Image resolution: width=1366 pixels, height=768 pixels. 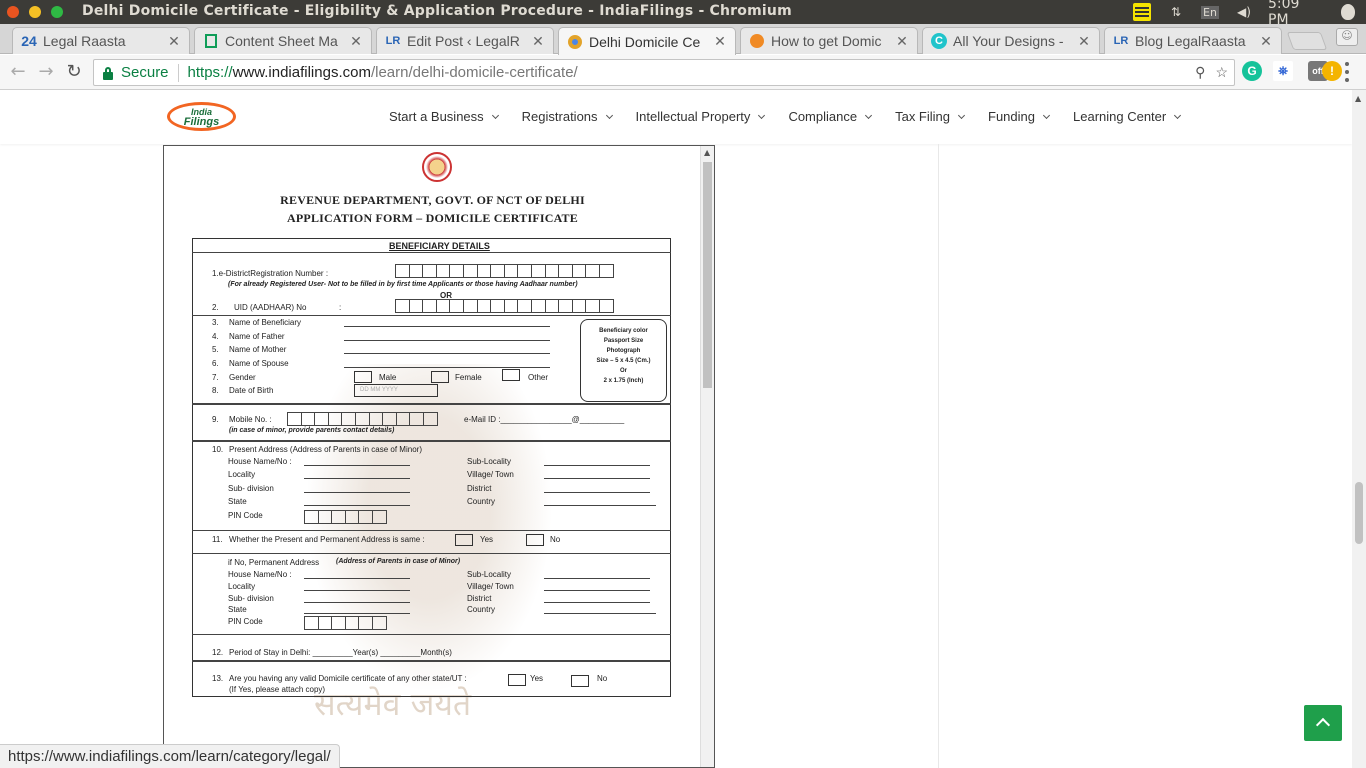 What do you see at coordinates (108, 73) in the screenshot?
I see `lock-icon` at bounding box center [108, 73].